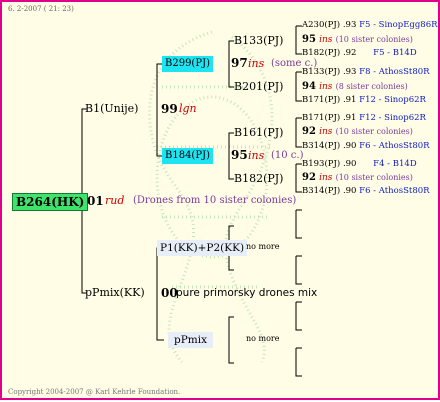 The height and width of the screenshot is (402, 440). I want to click on ancestor-row: A230(PJ) .93 F5 - SinopEgg86R, so click(370, 25).